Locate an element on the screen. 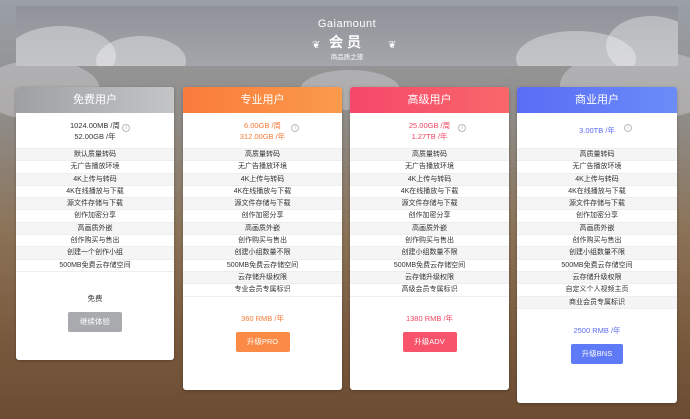 Image resolution: width=690 pixels, height=419 pixels. plan-title: 商业用户 is located at coordinates (597, 100).